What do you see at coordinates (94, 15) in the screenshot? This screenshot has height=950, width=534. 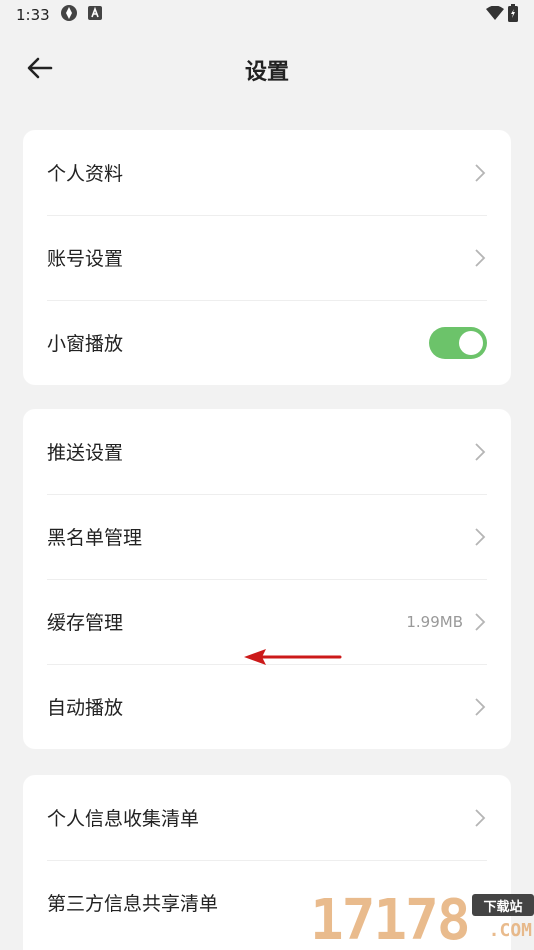 I see `app-a-icon` at bounding box center [94, 15].